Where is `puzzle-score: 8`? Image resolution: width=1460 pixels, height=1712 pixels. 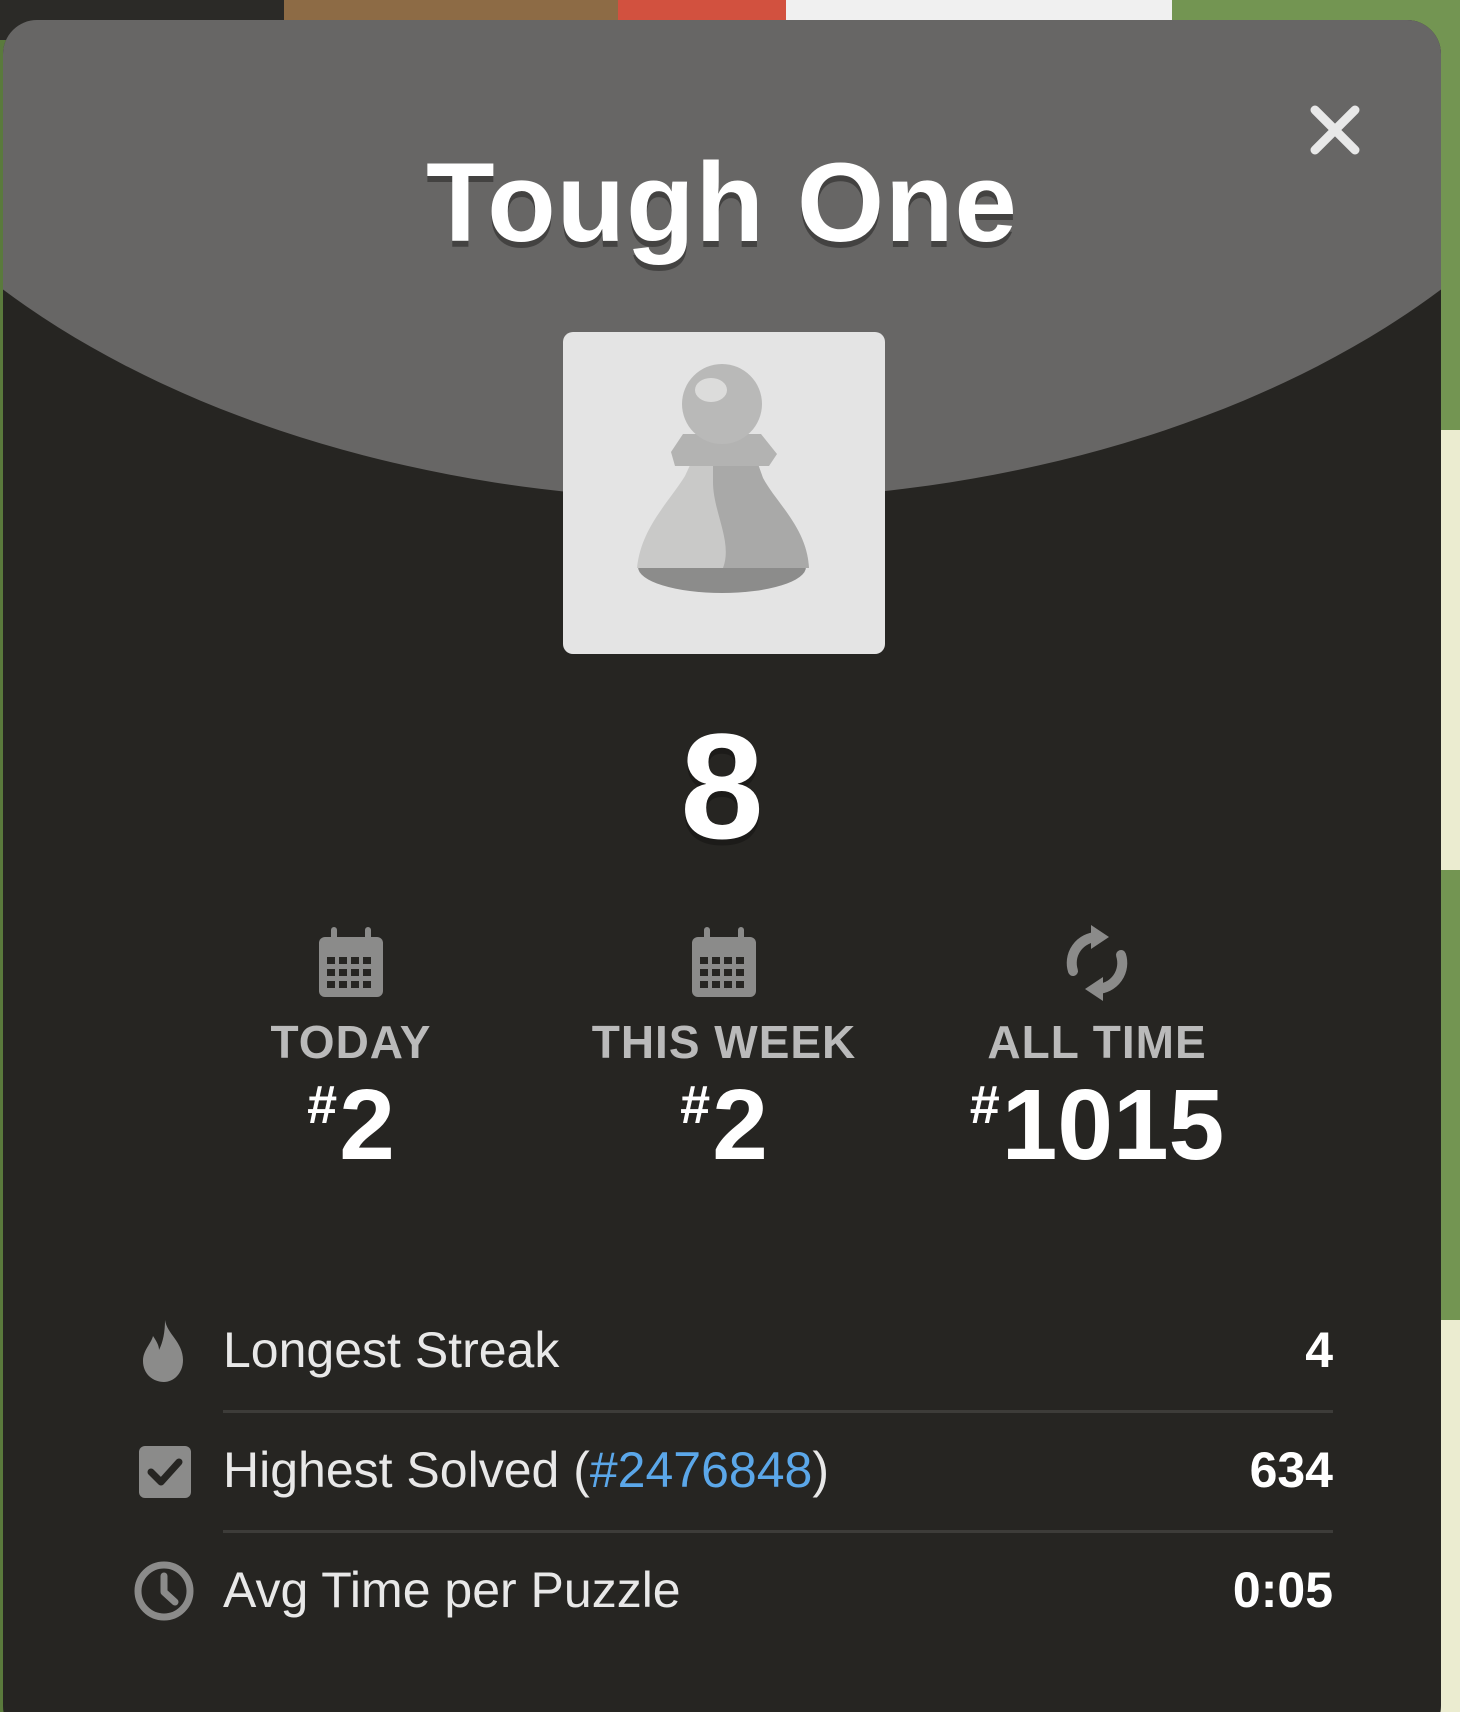
puzzle-score: 8 is located at coordinates (722, 786).